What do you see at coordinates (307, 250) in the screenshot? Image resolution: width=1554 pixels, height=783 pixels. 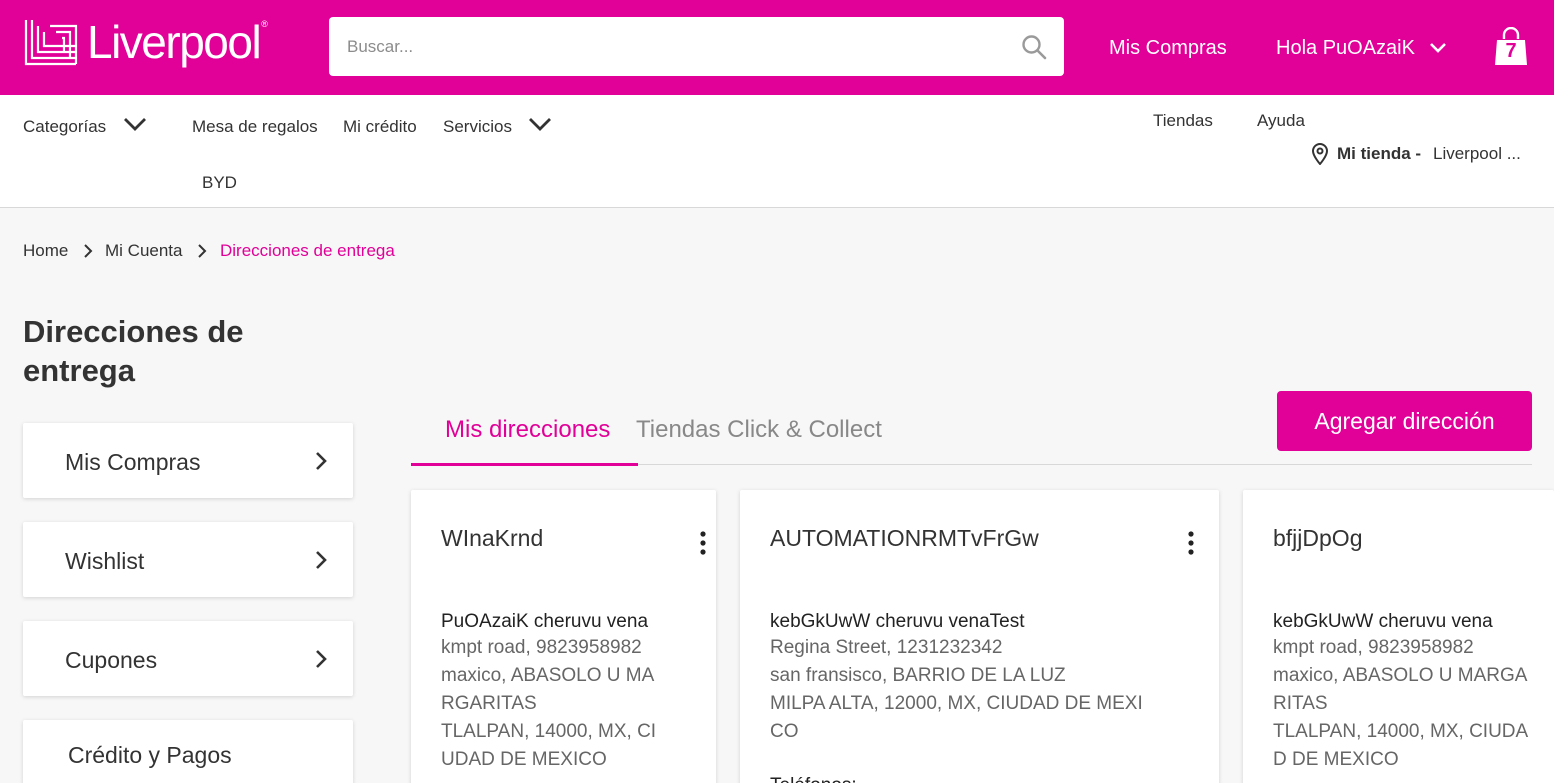 I see `breadcrumb-current: Direcciones de entrega` at bounding box center [307, 250].